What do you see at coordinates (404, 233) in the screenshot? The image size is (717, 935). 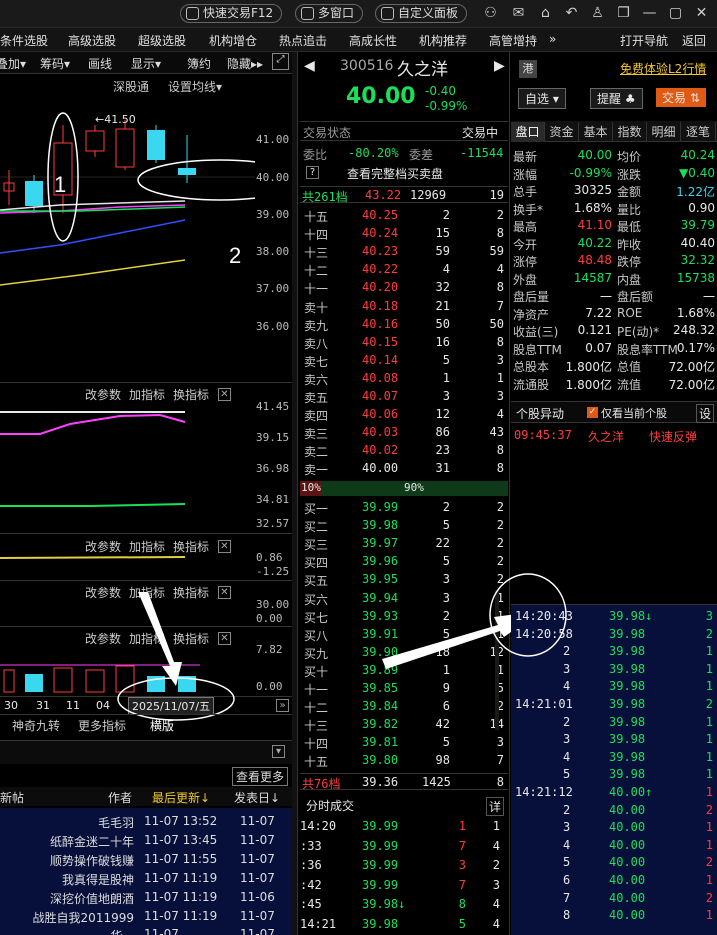 I see `ask-level-row: 十四 40.24 15 8` at bounding box center [404, 233].